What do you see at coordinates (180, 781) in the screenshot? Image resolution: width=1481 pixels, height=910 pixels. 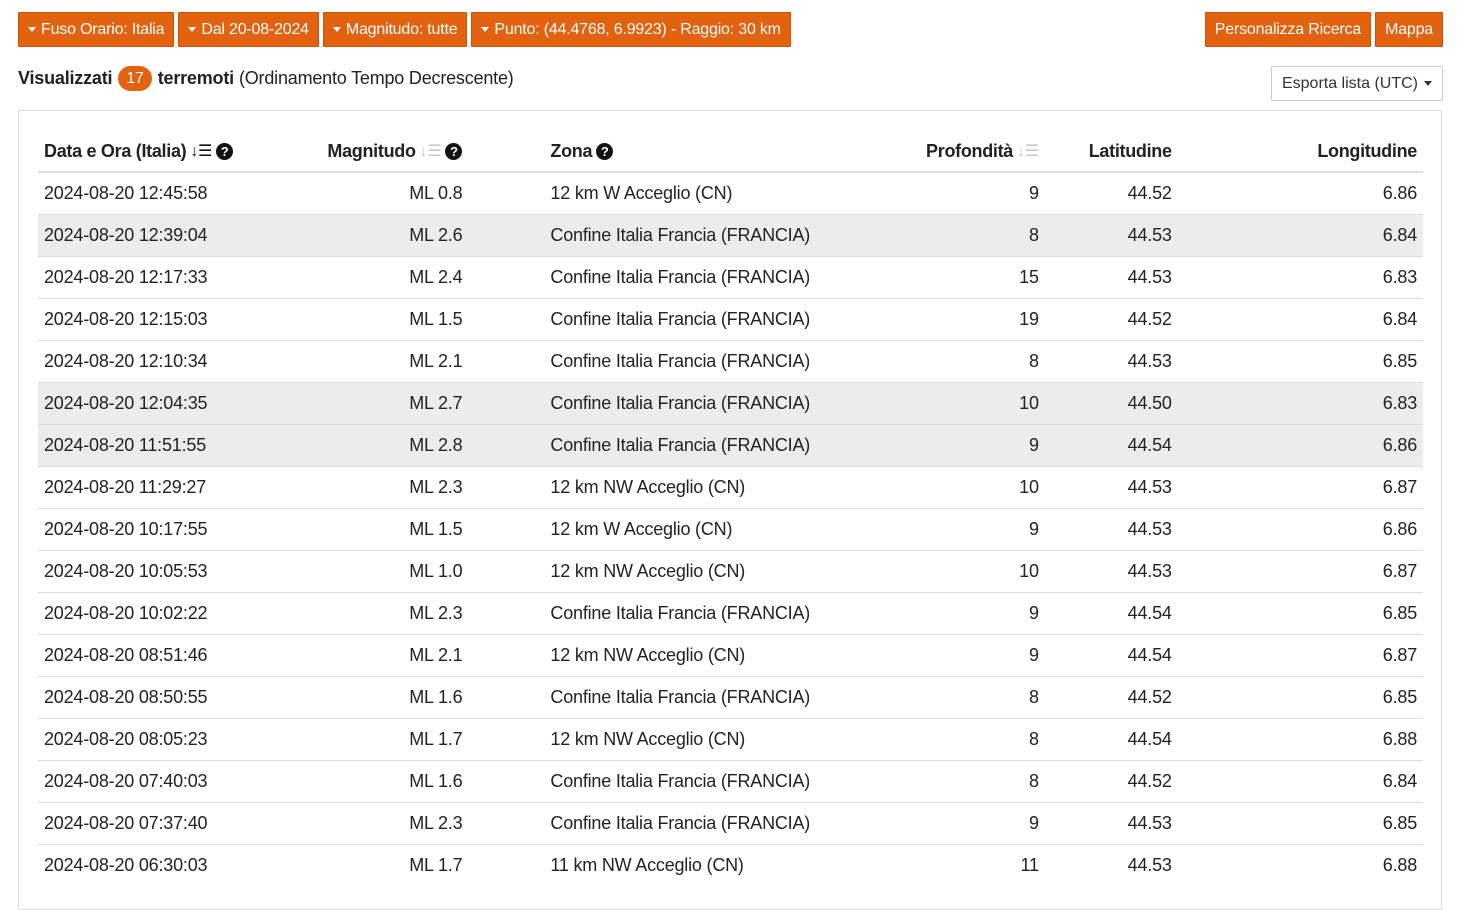 I see `cell-datetime: 2024-08-20 07:40:03` at bounding box center [180, 781].